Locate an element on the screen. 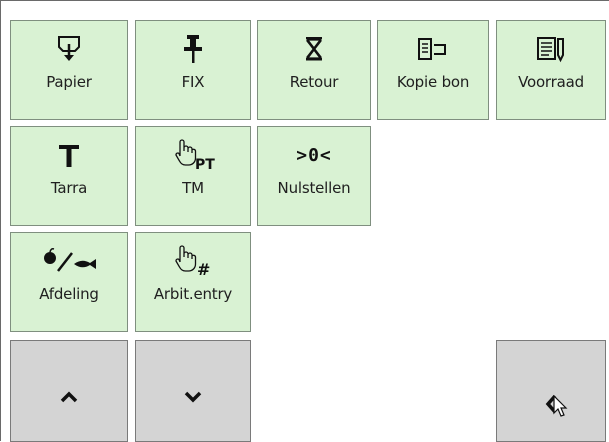  scroll-up-button is located at coordinates (69, 391).